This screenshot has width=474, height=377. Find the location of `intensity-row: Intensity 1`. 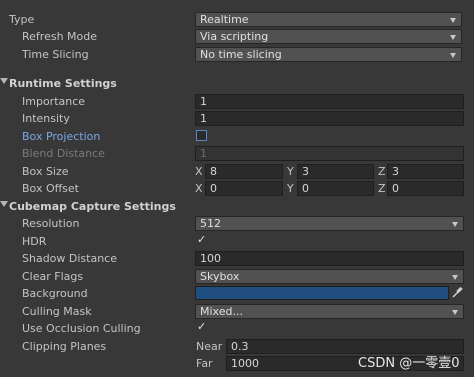

intensity-row: Intensity 1 is located at coordinates (237, 118).